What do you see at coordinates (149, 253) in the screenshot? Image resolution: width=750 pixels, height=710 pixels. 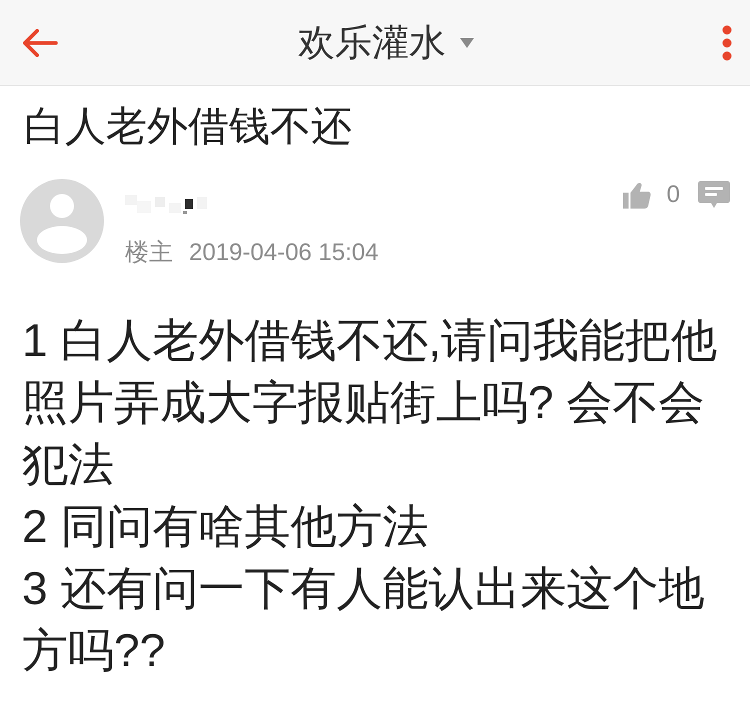 I see `author-role: 楼主` at bounding box center [149, 253].